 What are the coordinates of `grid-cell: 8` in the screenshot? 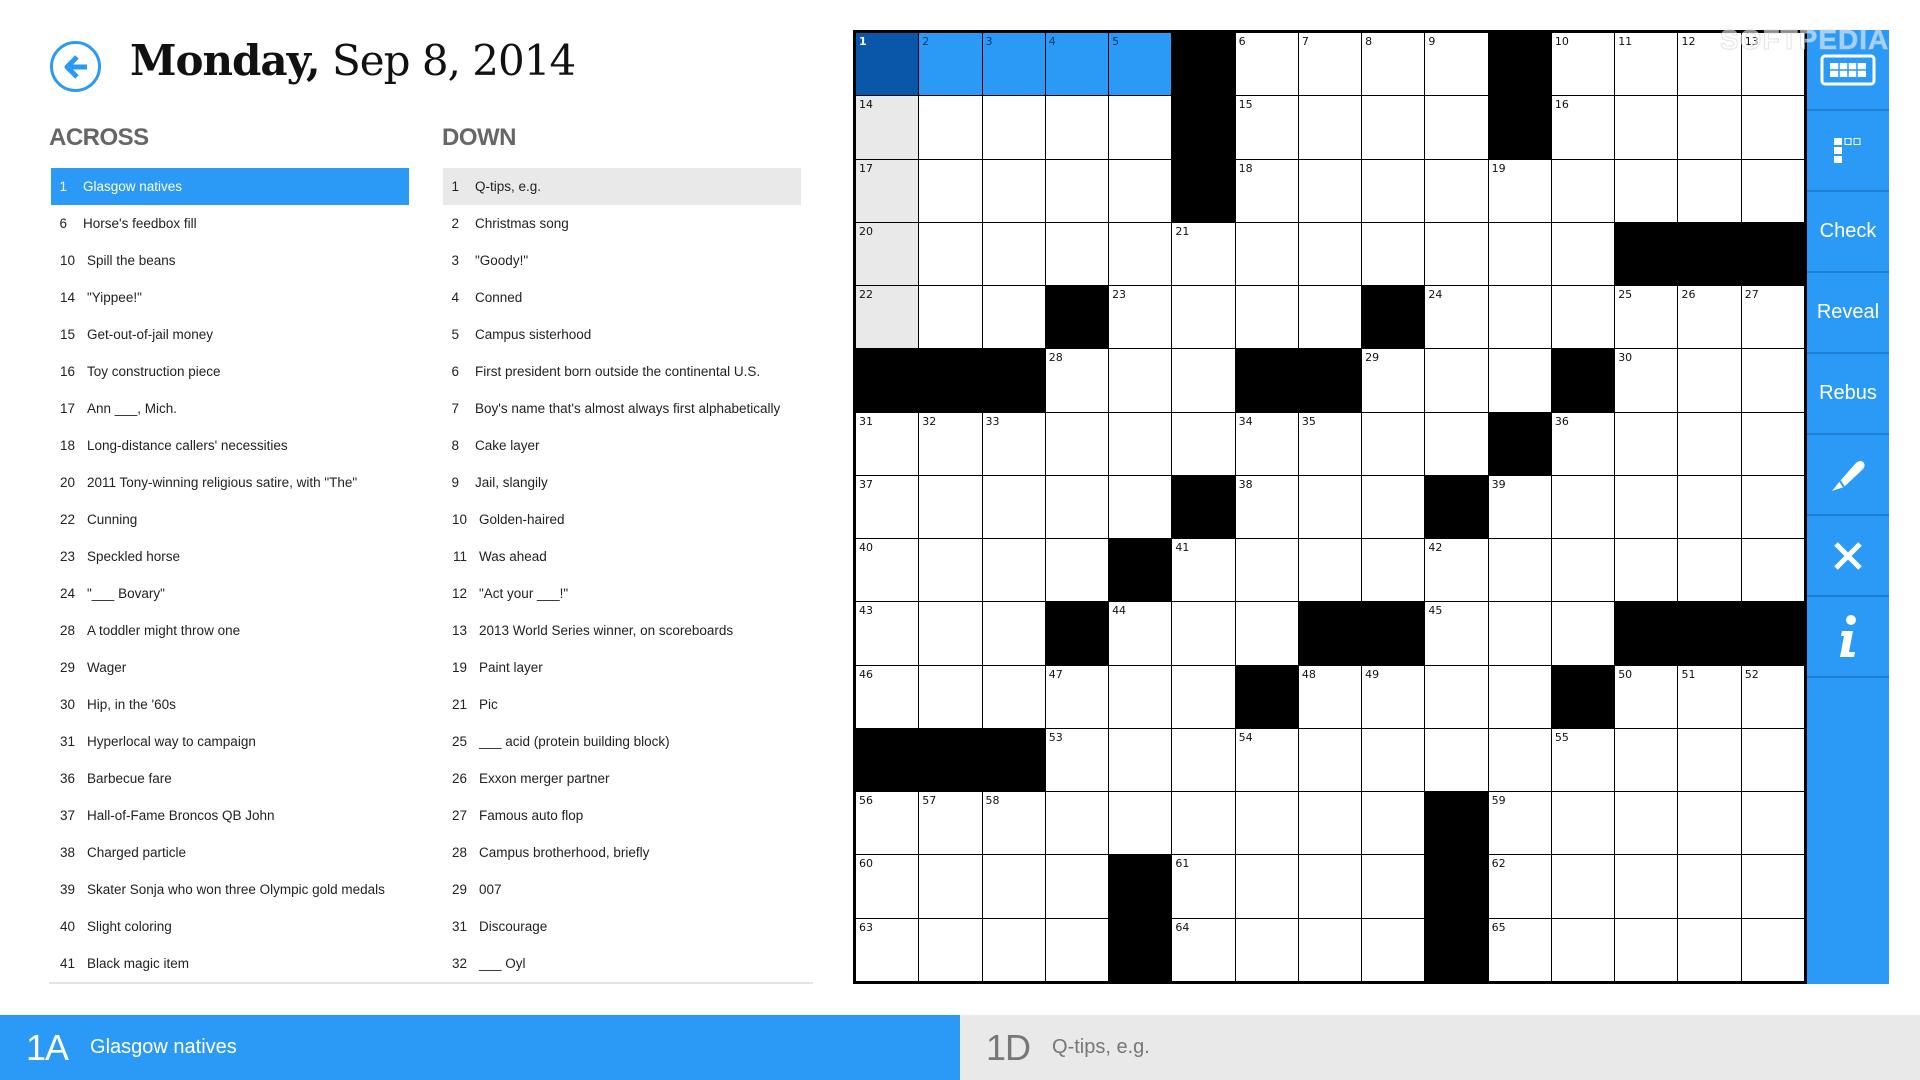 It's located at (1393, 64).